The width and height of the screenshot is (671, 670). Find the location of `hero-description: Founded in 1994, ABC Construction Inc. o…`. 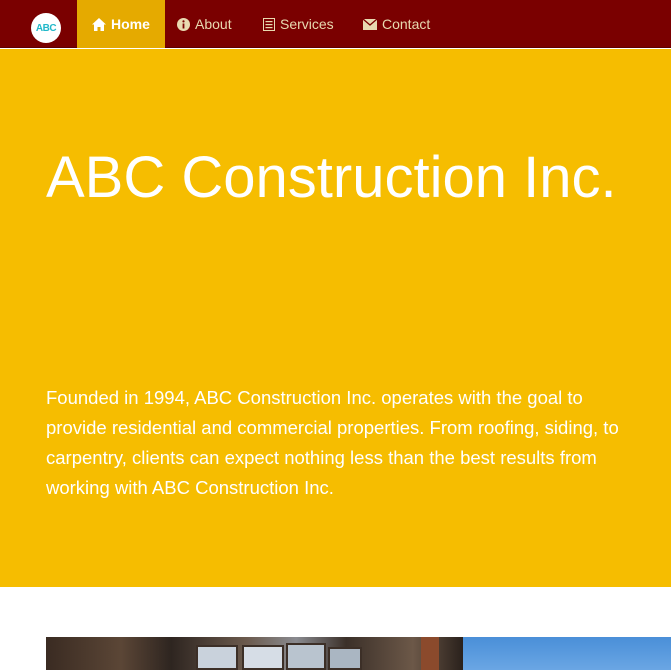

hero-description: Founded in 1994, ABC Construction Inc. o… is located at coordinates (332, 442).